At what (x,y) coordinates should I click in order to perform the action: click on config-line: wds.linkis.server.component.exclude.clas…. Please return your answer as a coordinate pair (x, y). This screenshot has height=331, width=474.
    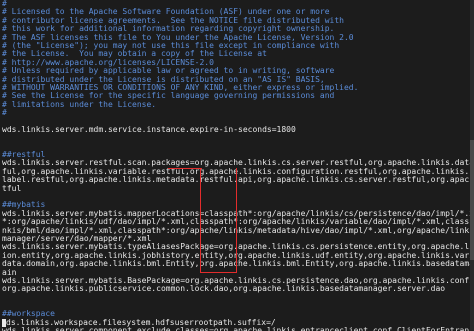
    Looking at the image, I should click on (238, 329).